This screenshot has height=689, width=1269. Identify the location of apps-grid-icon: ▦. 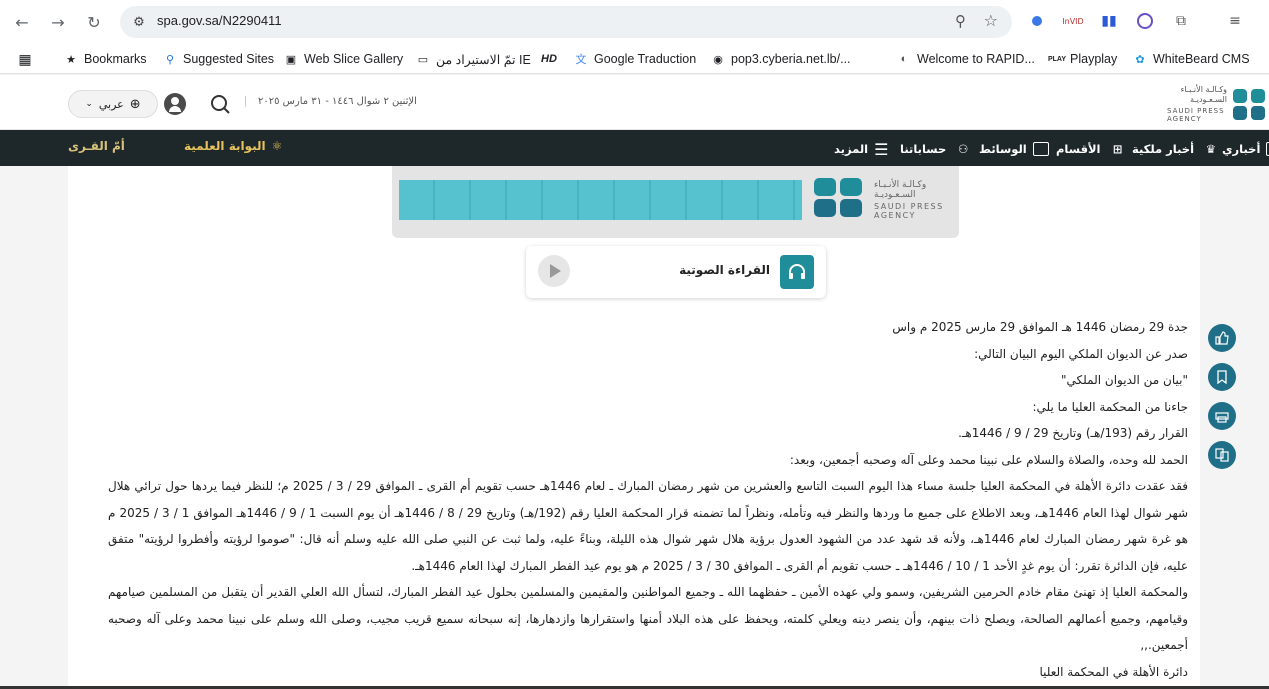
(25, 59).